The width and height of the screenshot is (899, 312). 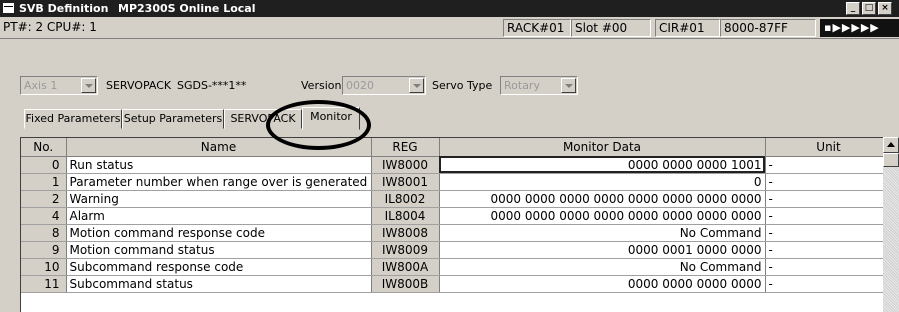 I want to click on rack-indicator: RACK#01, so click(x=537, y=28).